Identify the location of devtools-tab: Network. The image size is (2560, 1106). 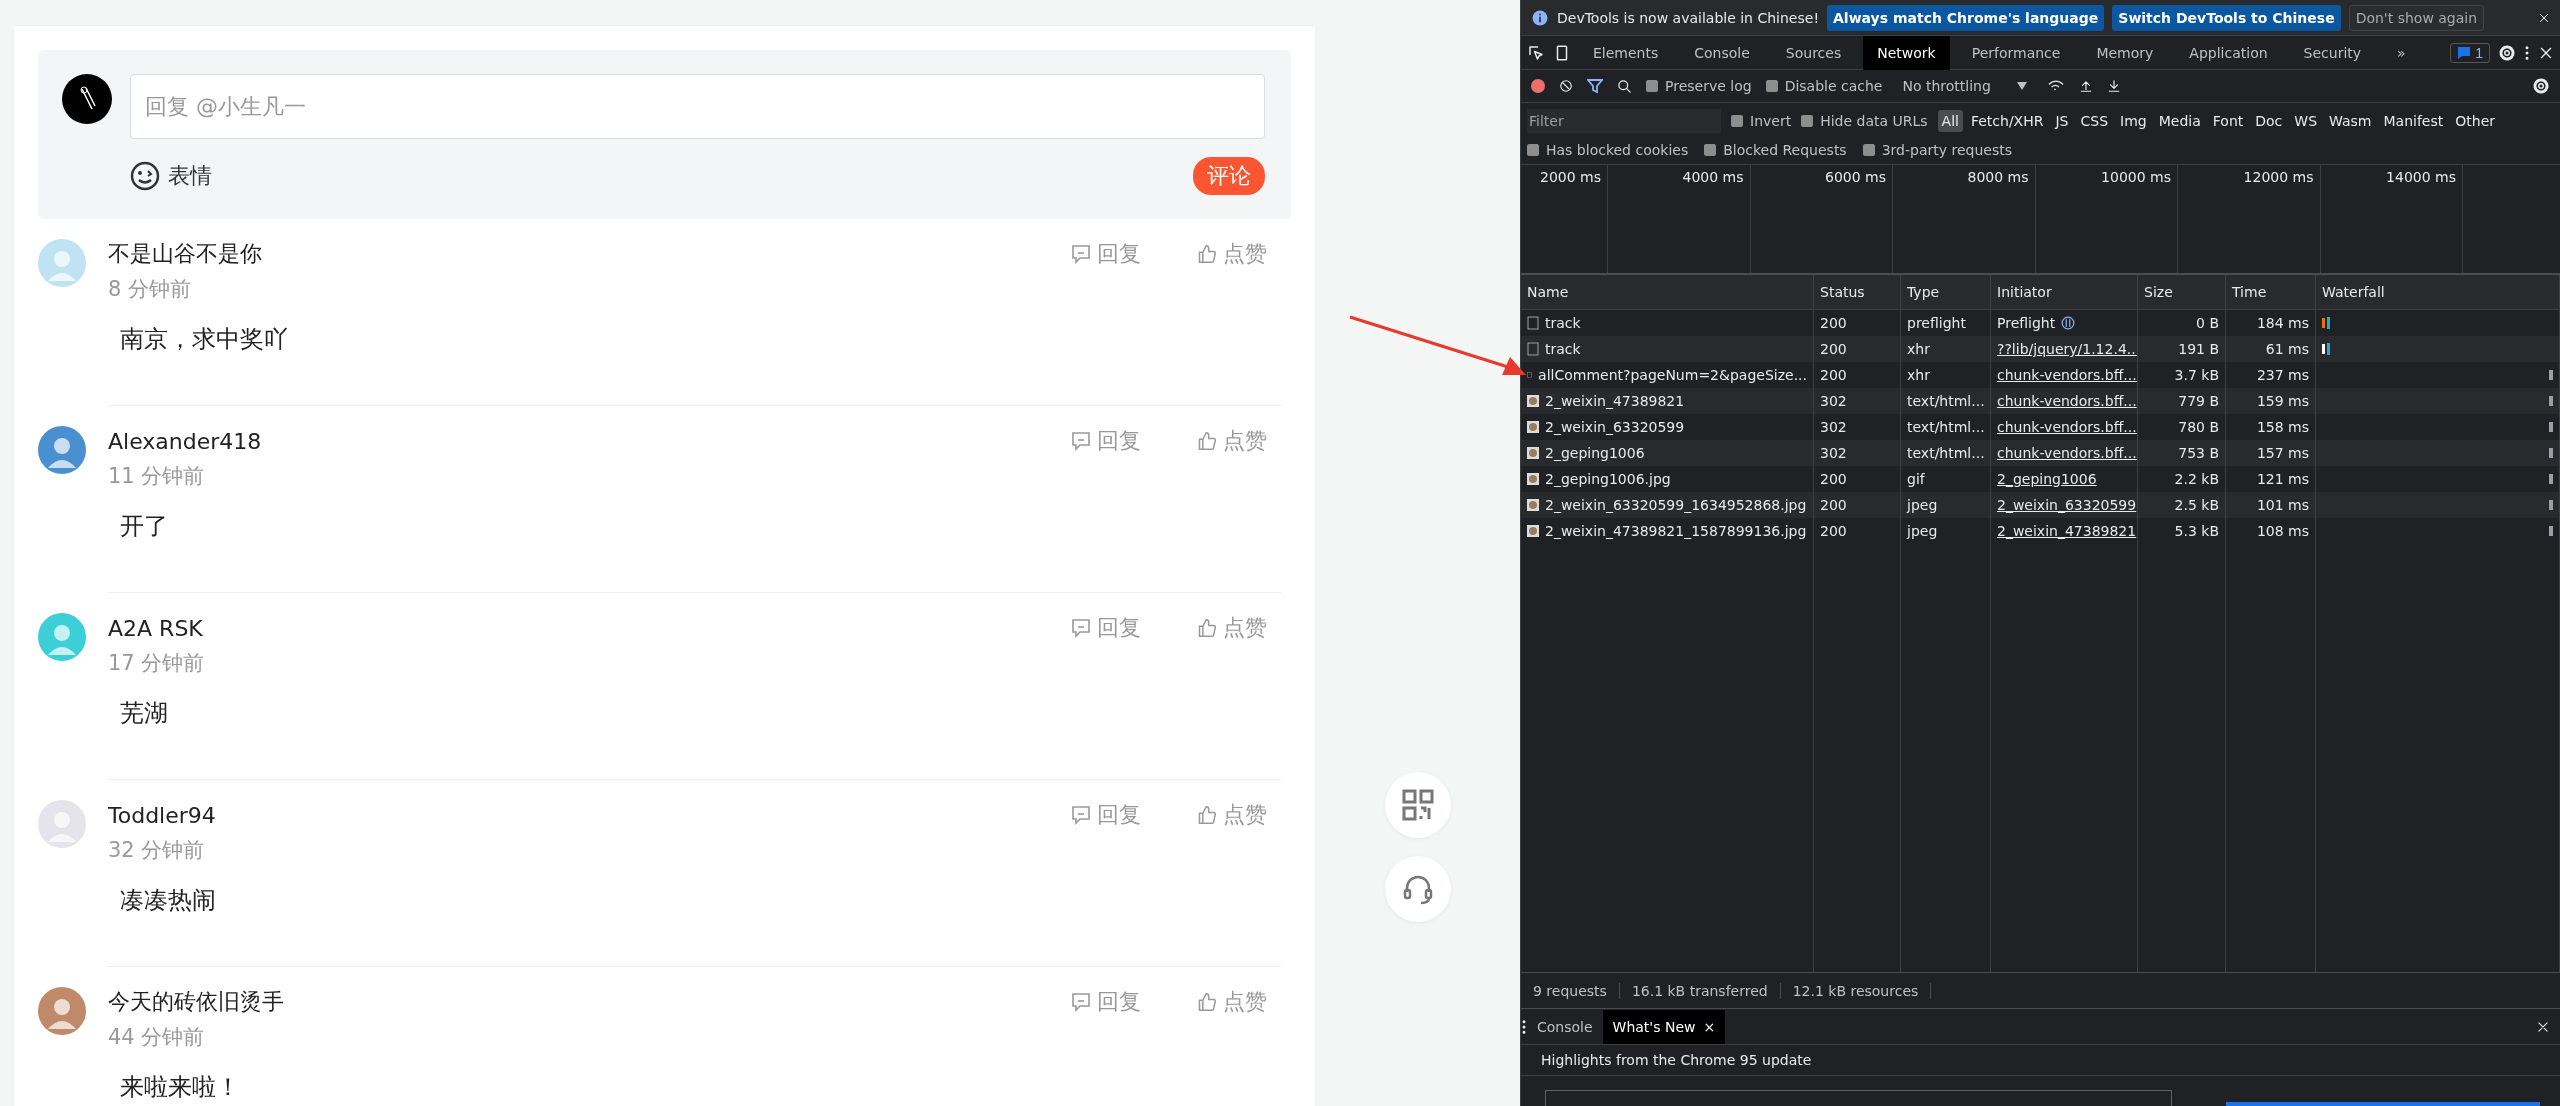
(1906, 52).